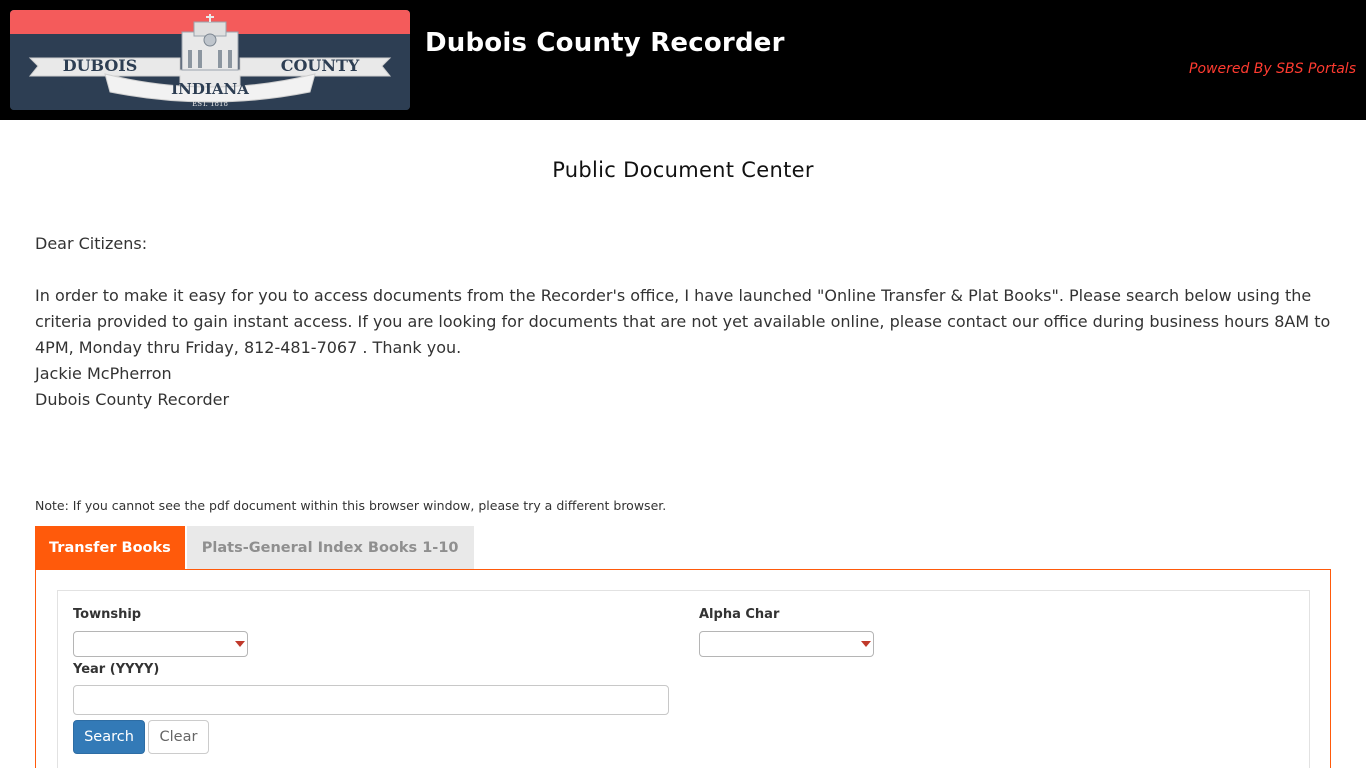 The height and width of the screenshot is (768, 1366). Describe the element at coordinates (160, 644) in the screenshot. I see `township-select` at that location.